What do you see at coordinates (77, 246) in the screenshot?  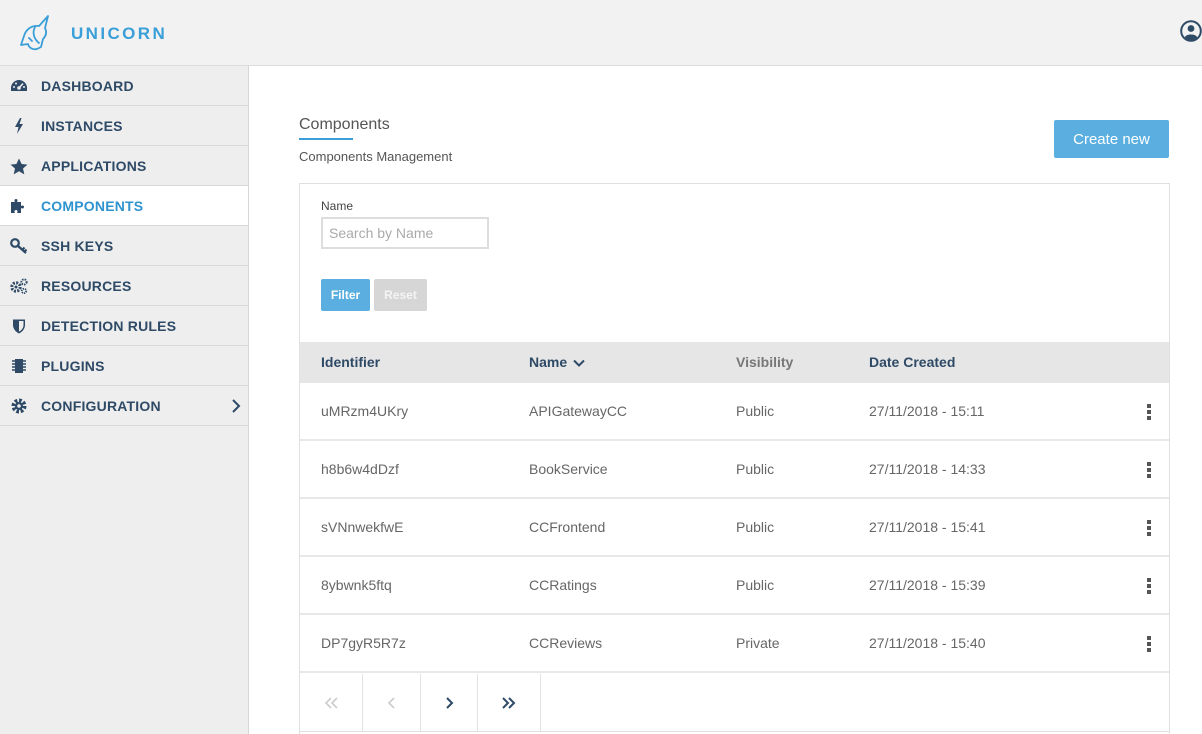 I see `sidebar-item-label: SSH KEYS` at bounding box center [77, 246].